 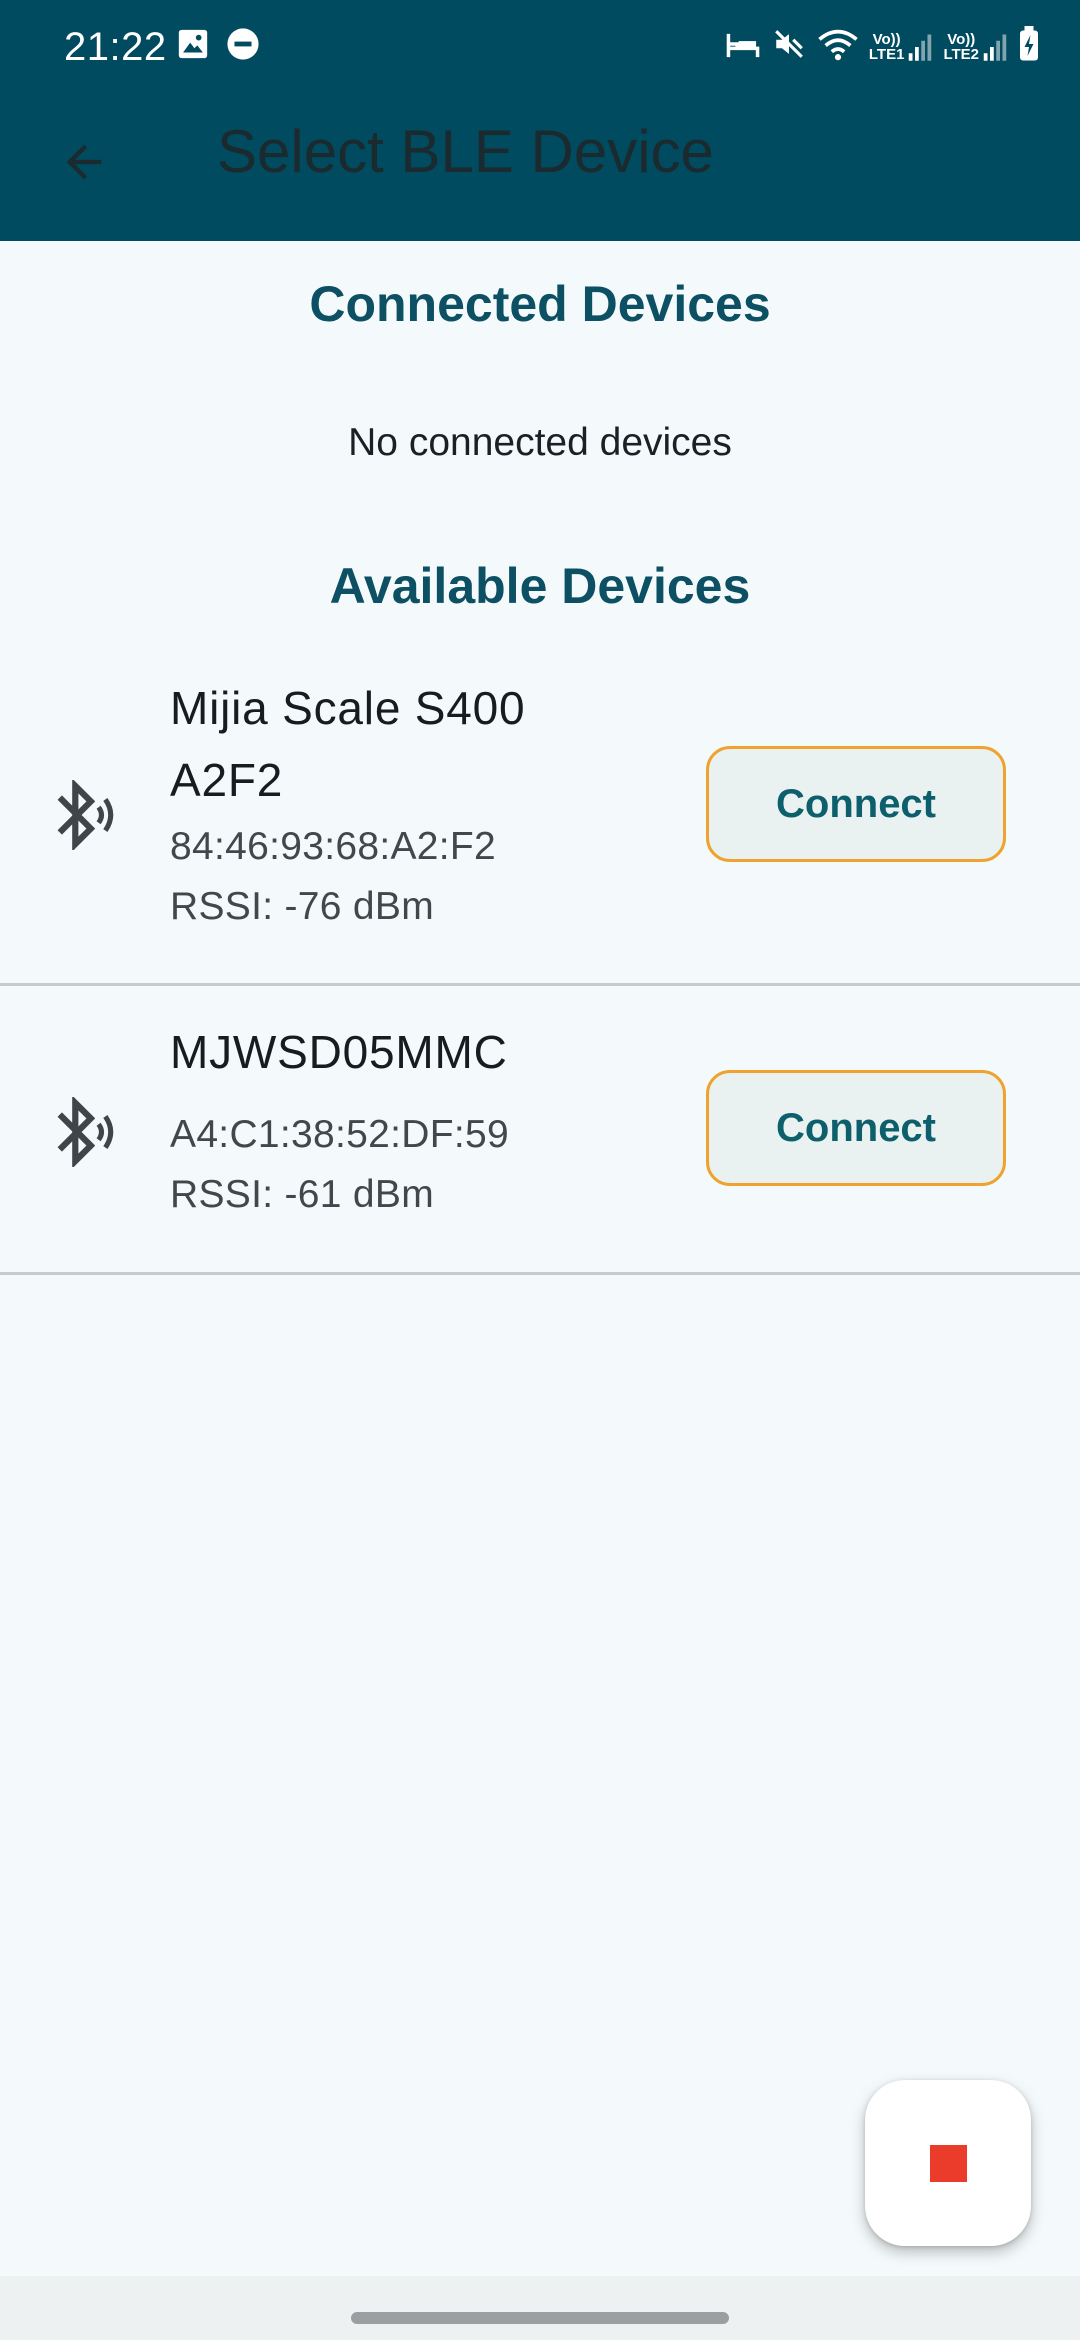 What do you see at coordinates (302, 1194) in the screenshot?
I see `device-rssi: RSSI: -61 dBm` at bounding box center [302, 1194].